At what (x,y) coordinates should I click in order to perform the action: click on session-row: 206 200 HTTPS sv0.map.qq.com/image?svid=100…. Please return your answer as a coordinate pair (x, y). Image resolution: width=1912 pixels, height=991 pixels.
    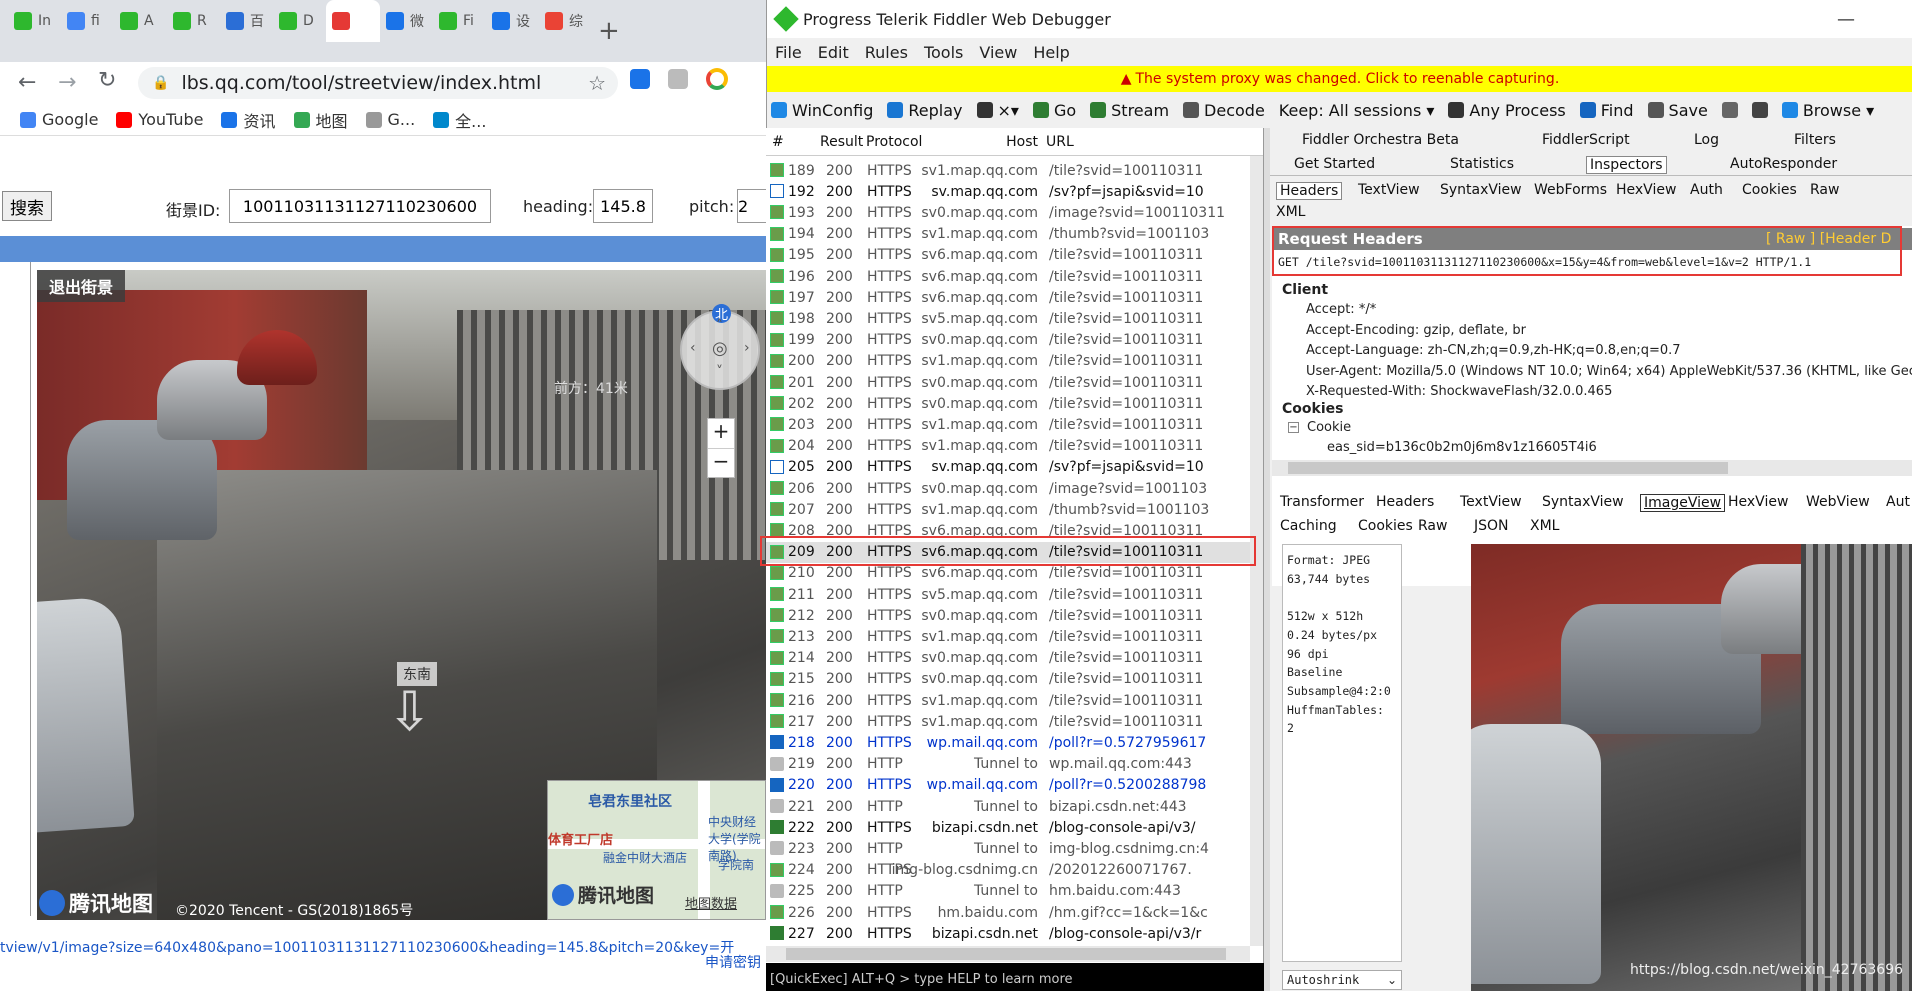
    Looking at the image, I should click on (1014, 488).